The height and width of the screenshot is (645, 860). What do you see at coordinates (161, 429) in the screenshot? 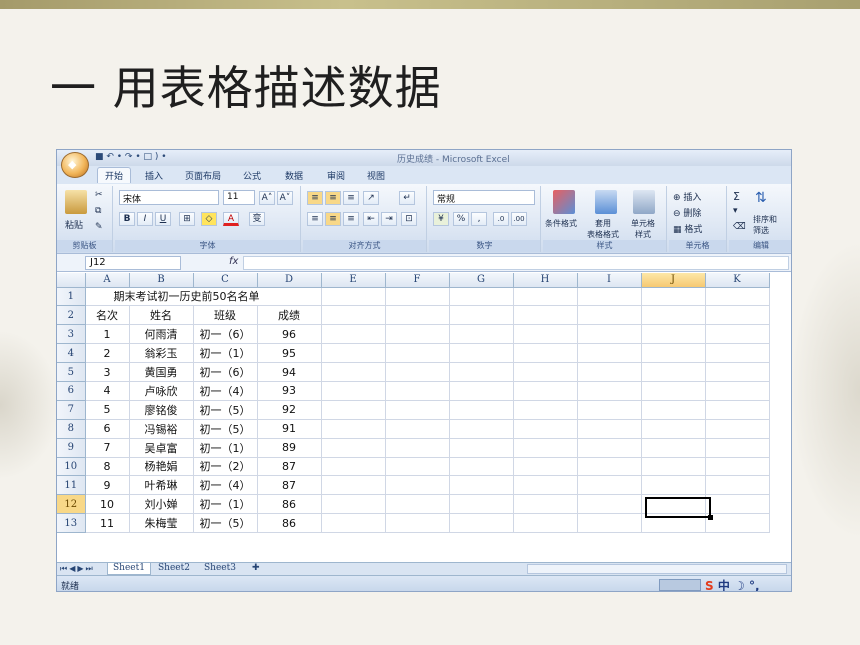
I see `data-cell: 冯锡裕` at bounding box center [161, 429].